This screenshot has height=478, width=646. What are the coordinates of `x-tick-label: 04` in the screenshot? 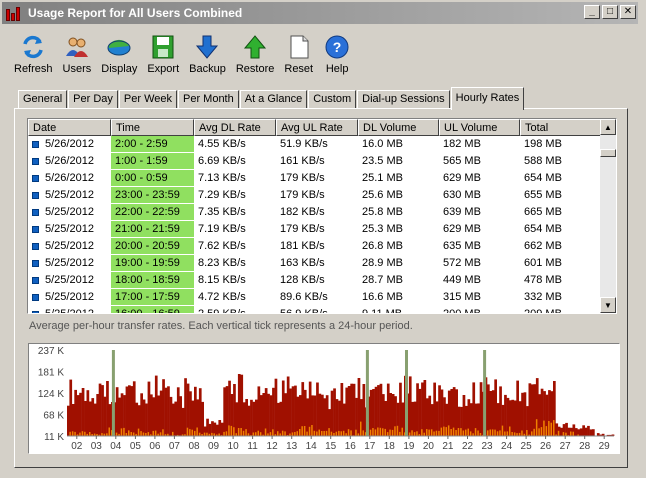 It's located at (116, 446).